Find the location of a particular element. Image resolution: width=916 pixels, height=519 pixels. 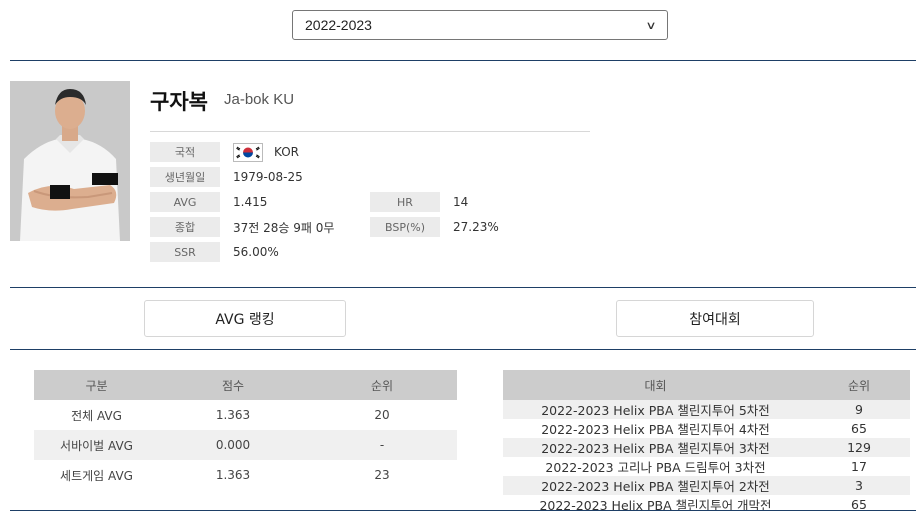

table-row: 2022-2023 고리나 PBA 드림투어 3차전 17 is located at coordinates (706, 466).